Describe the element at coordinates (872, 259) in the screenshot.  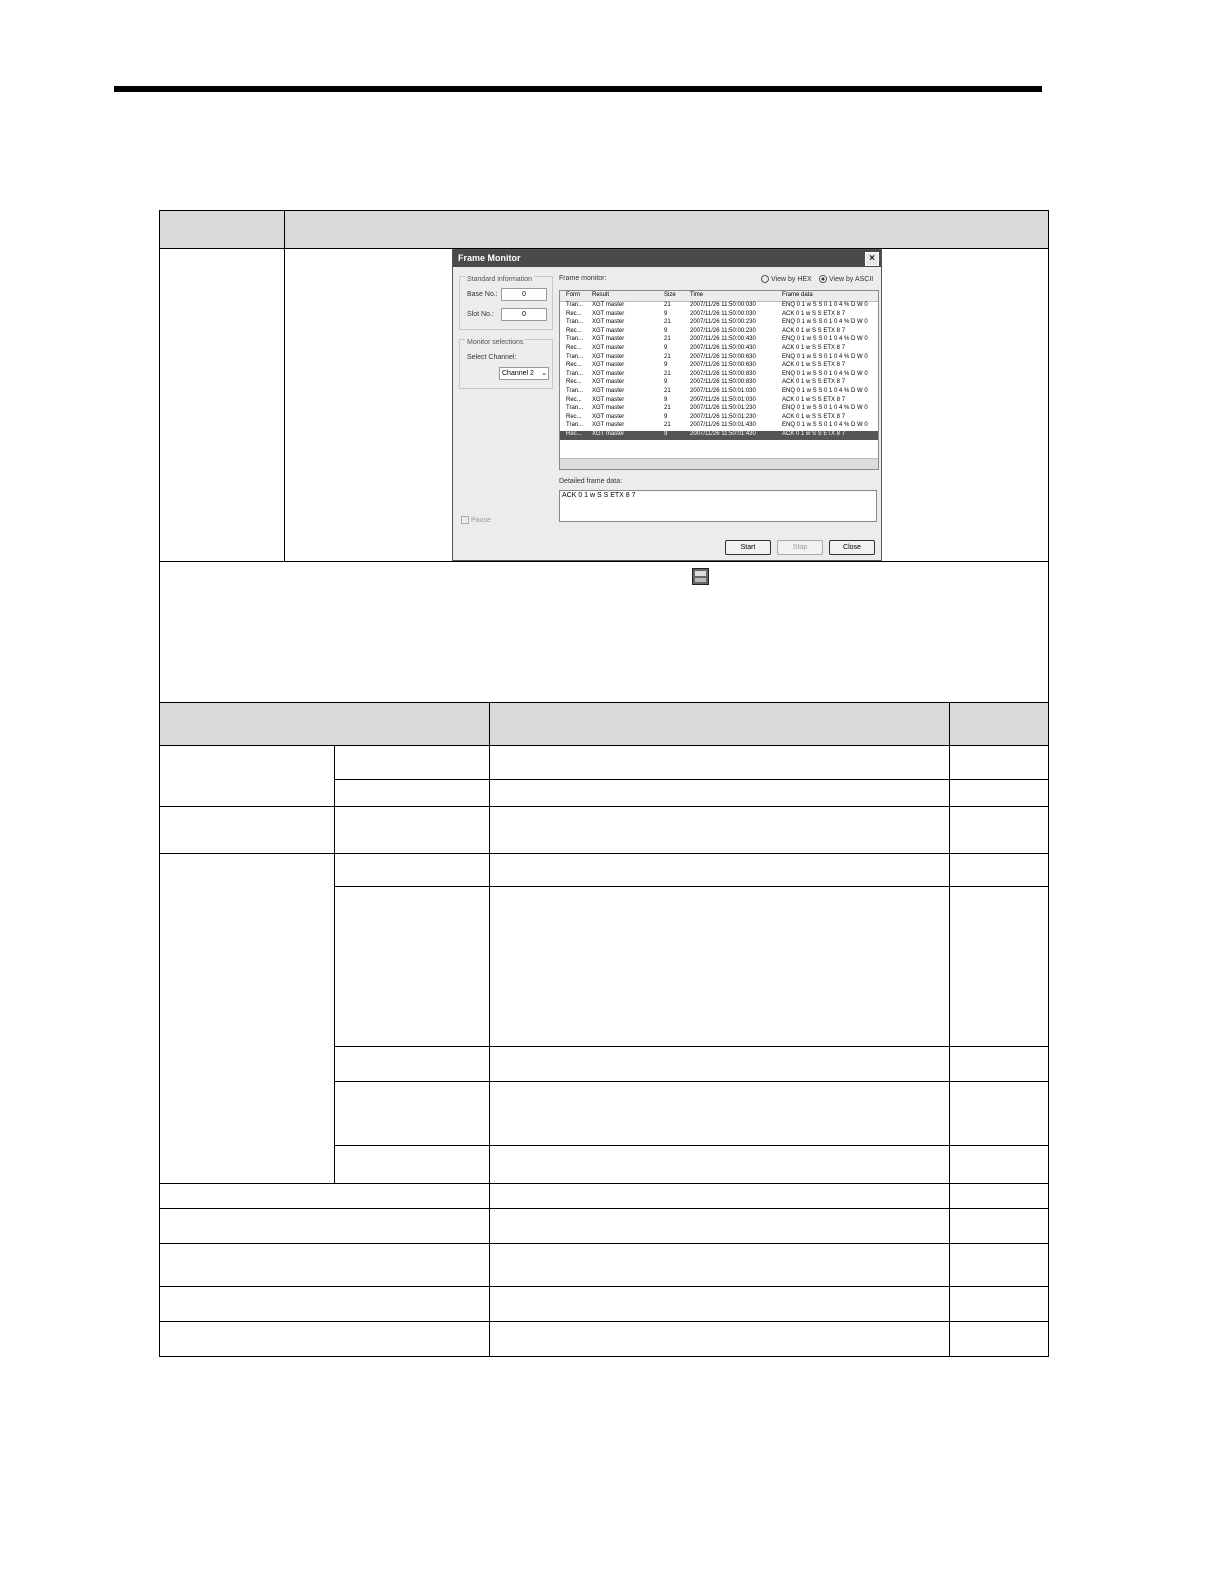
I see `close-icon: ×` at that location.